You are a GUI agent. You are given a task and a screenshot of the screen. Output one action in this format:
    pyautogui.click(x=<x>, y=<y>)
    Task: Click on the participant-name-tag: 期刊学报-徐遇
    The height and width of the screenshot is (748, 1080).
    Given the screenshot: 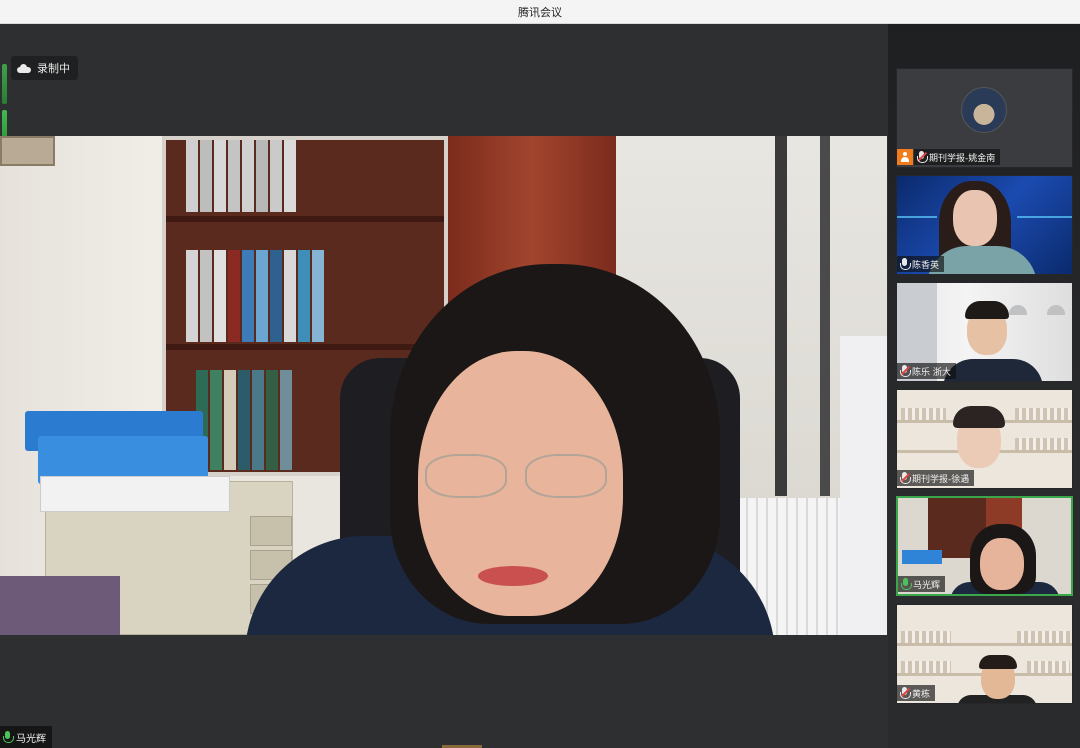 What is the action you would take?
    pyautogui.click(x=936, y=478)
    